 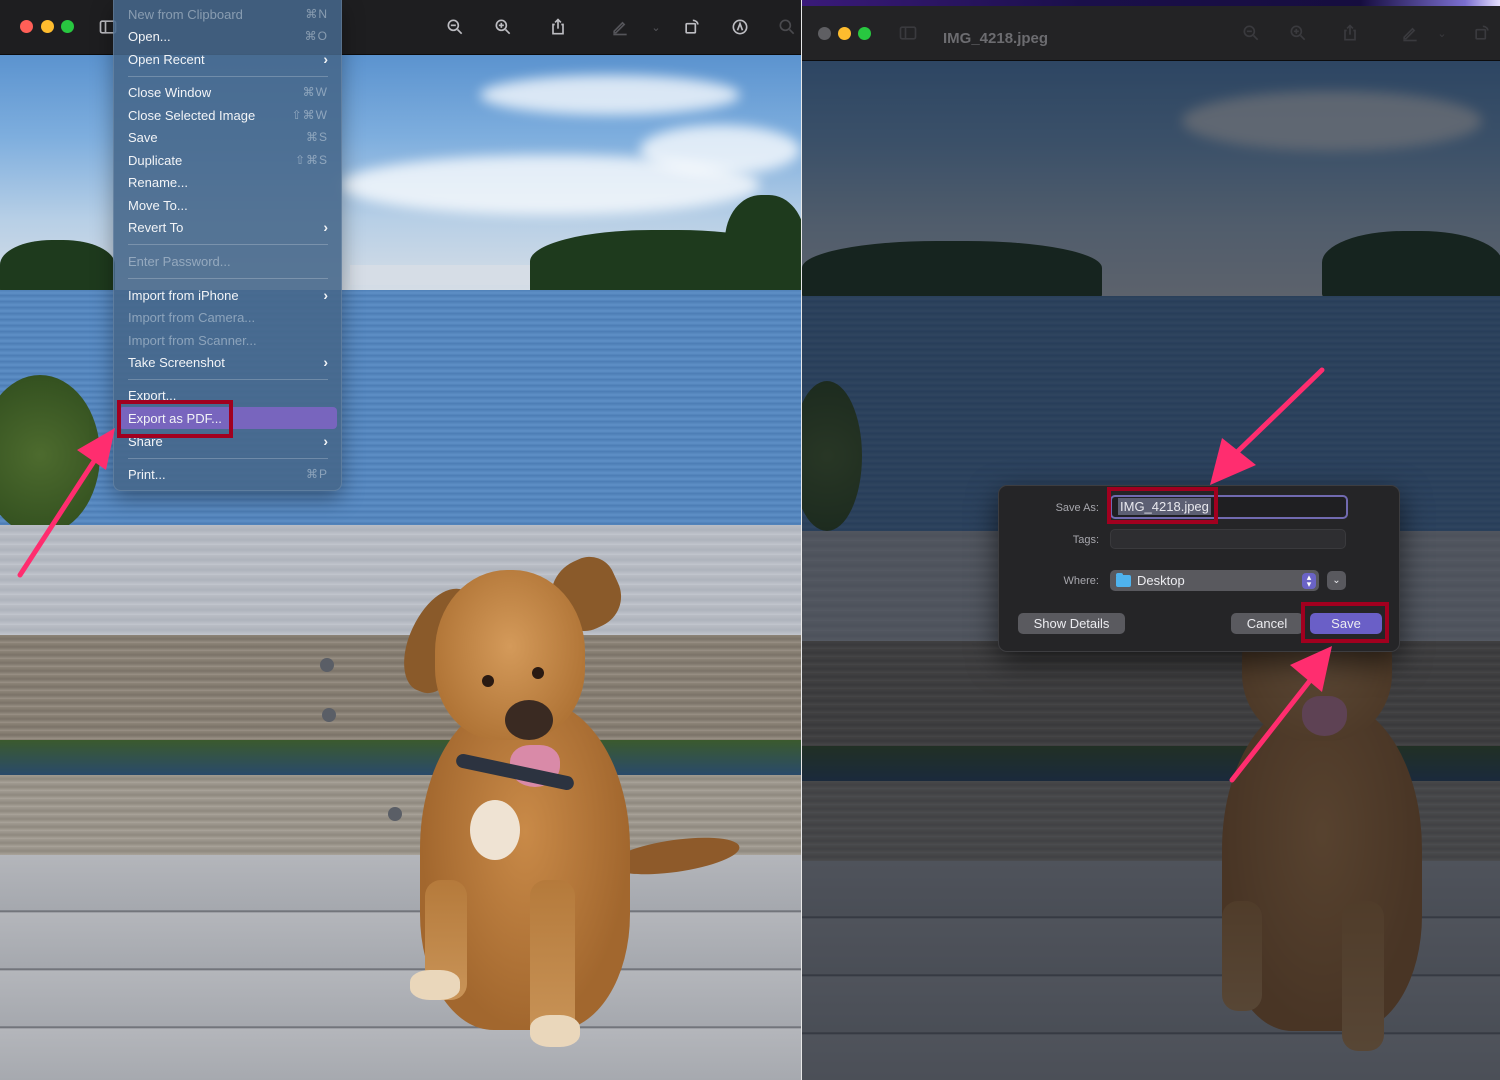 I want to click on menu-item-open: Open... ⌘O, so click(x=228, y=36).